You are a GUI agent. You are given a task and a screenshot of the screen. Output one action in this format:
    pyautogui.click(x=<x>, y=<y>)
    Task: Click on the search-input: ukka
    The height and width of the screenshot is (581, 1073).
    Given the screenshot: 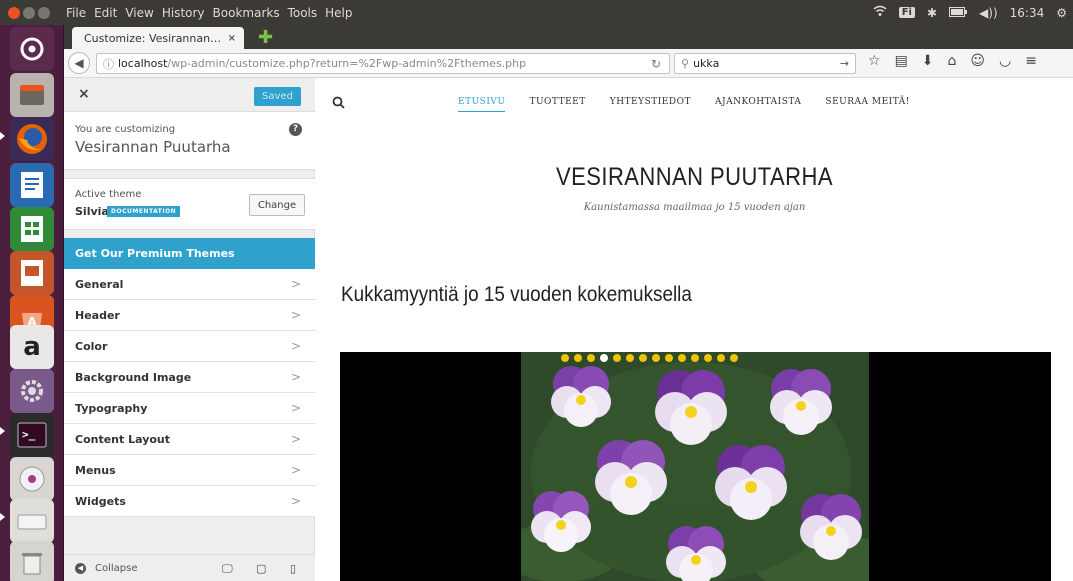 What is the action you would take?
    pyautogui.click(x=706, y=63)
    